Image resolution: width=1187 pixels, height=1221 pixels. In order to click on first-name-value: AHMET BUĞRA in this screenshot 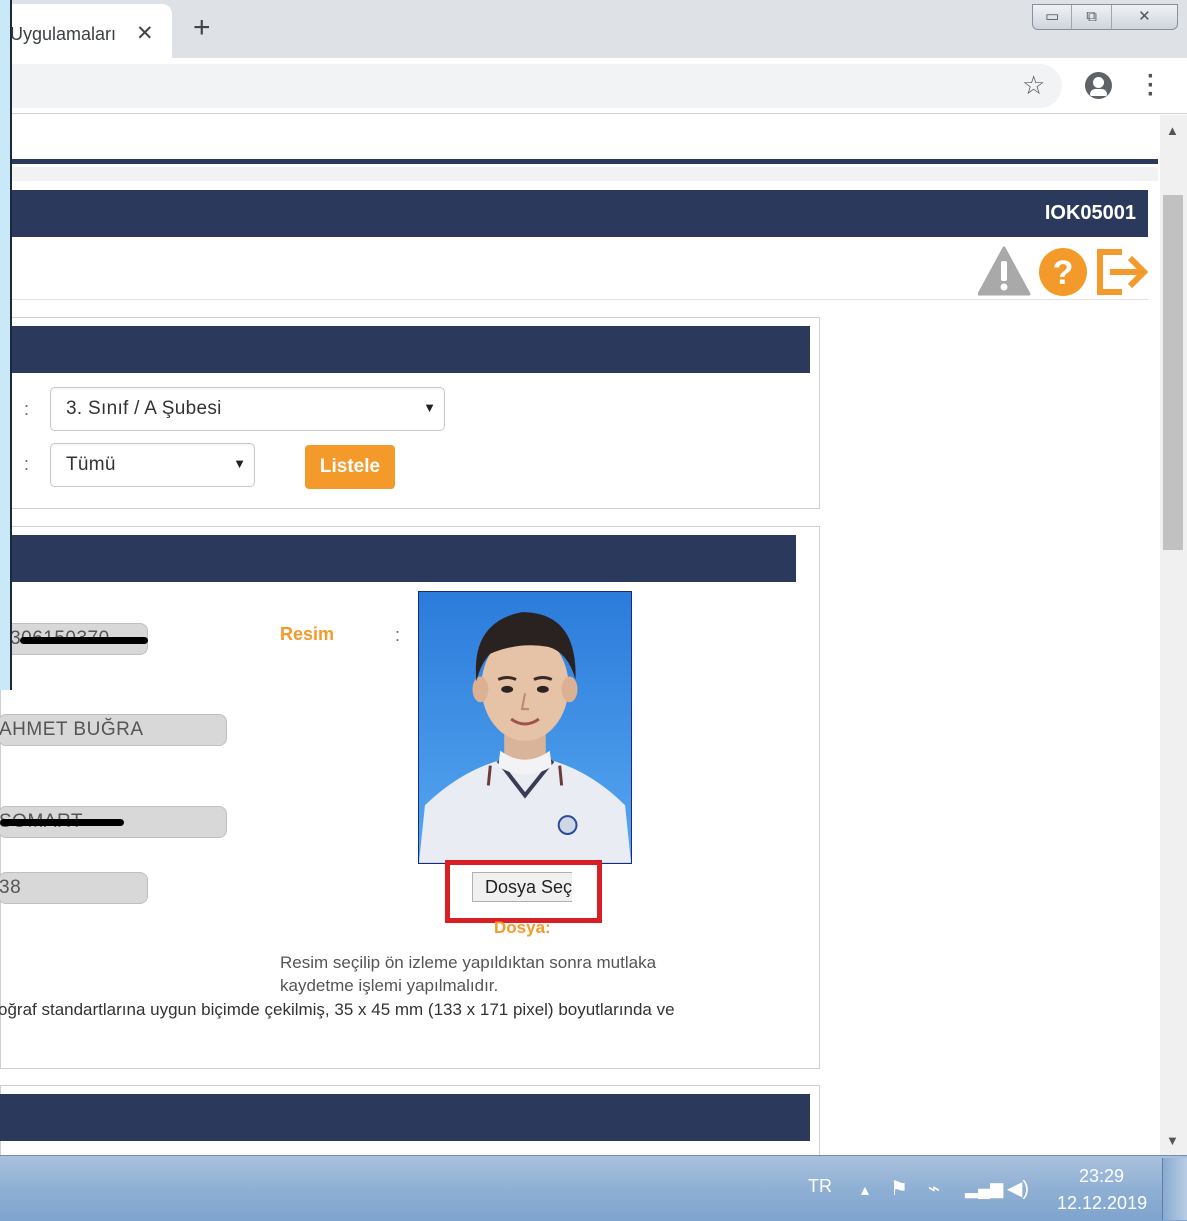, I will do `click(72, 729)`.